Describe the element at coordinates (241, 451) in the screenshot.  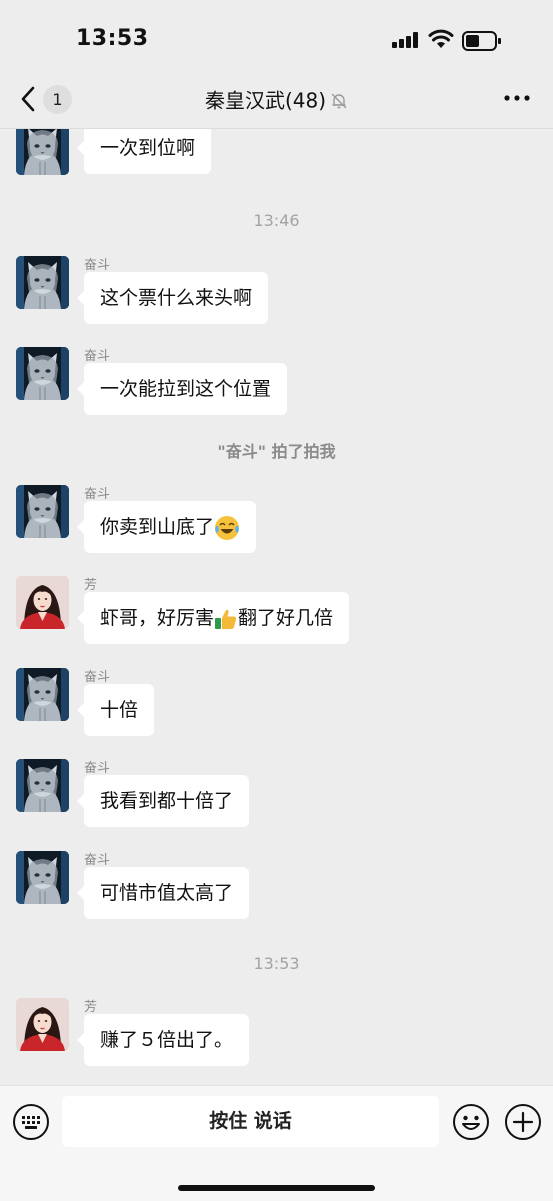
I see `pat-sender-name: "奋斗"` at that location.